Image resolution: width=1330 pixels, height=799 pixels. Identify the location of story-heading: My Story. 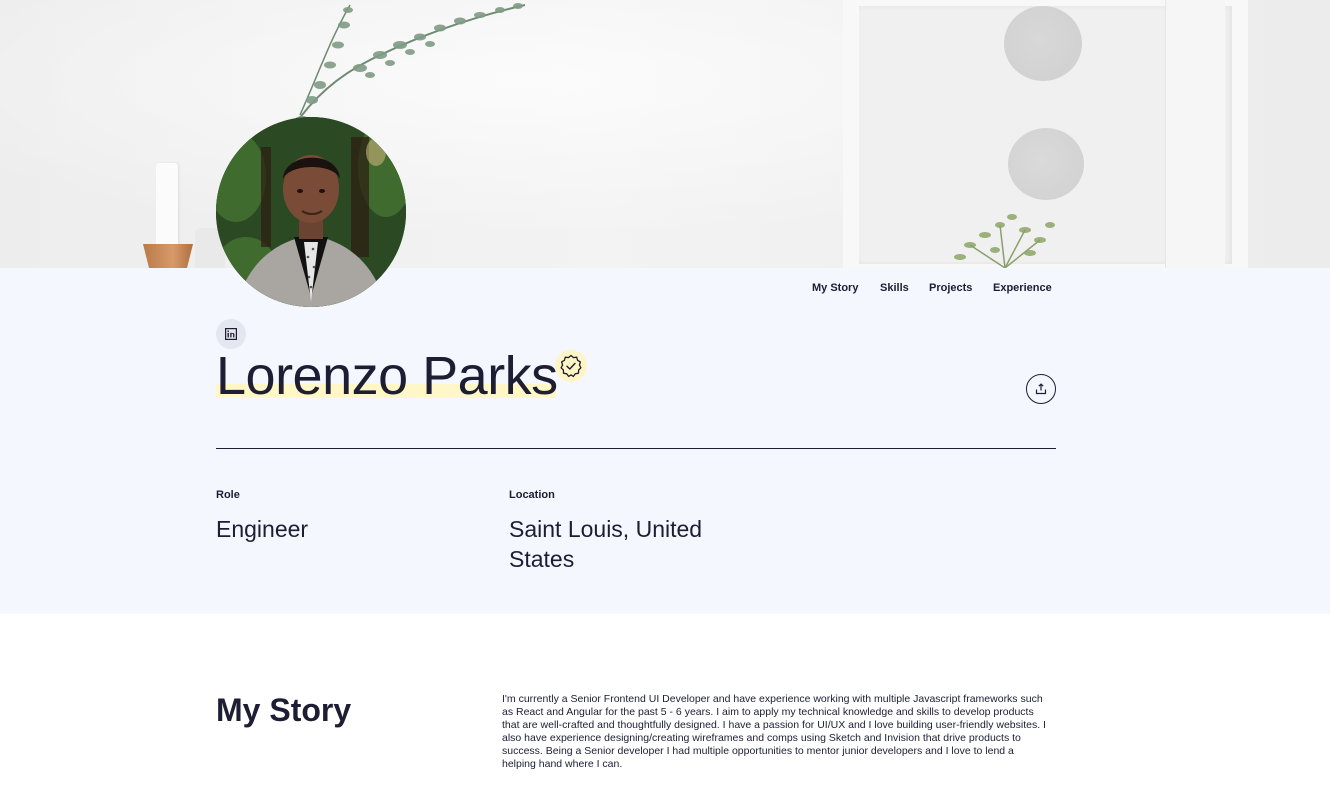
(284, 710).